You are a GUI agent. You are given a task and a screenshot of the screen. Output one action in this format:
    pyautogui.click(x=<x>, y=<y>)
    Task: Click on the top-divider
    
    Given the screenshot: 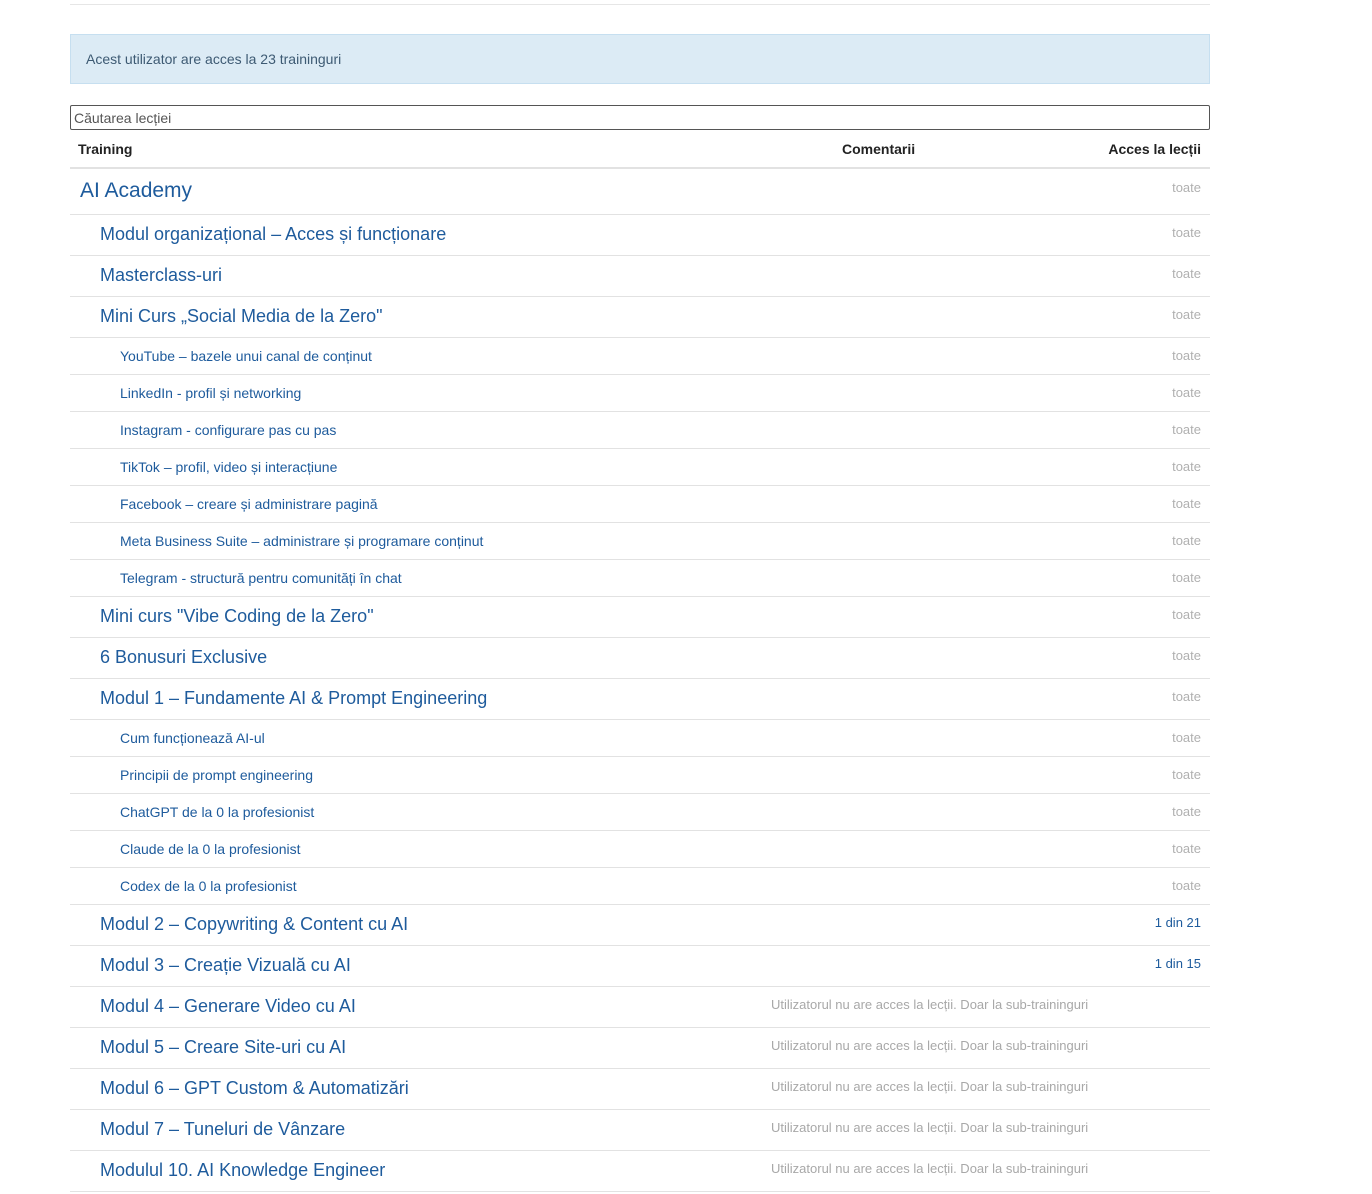 What is the action you would take?
    pyautogui.click(x=640, y=2)
    